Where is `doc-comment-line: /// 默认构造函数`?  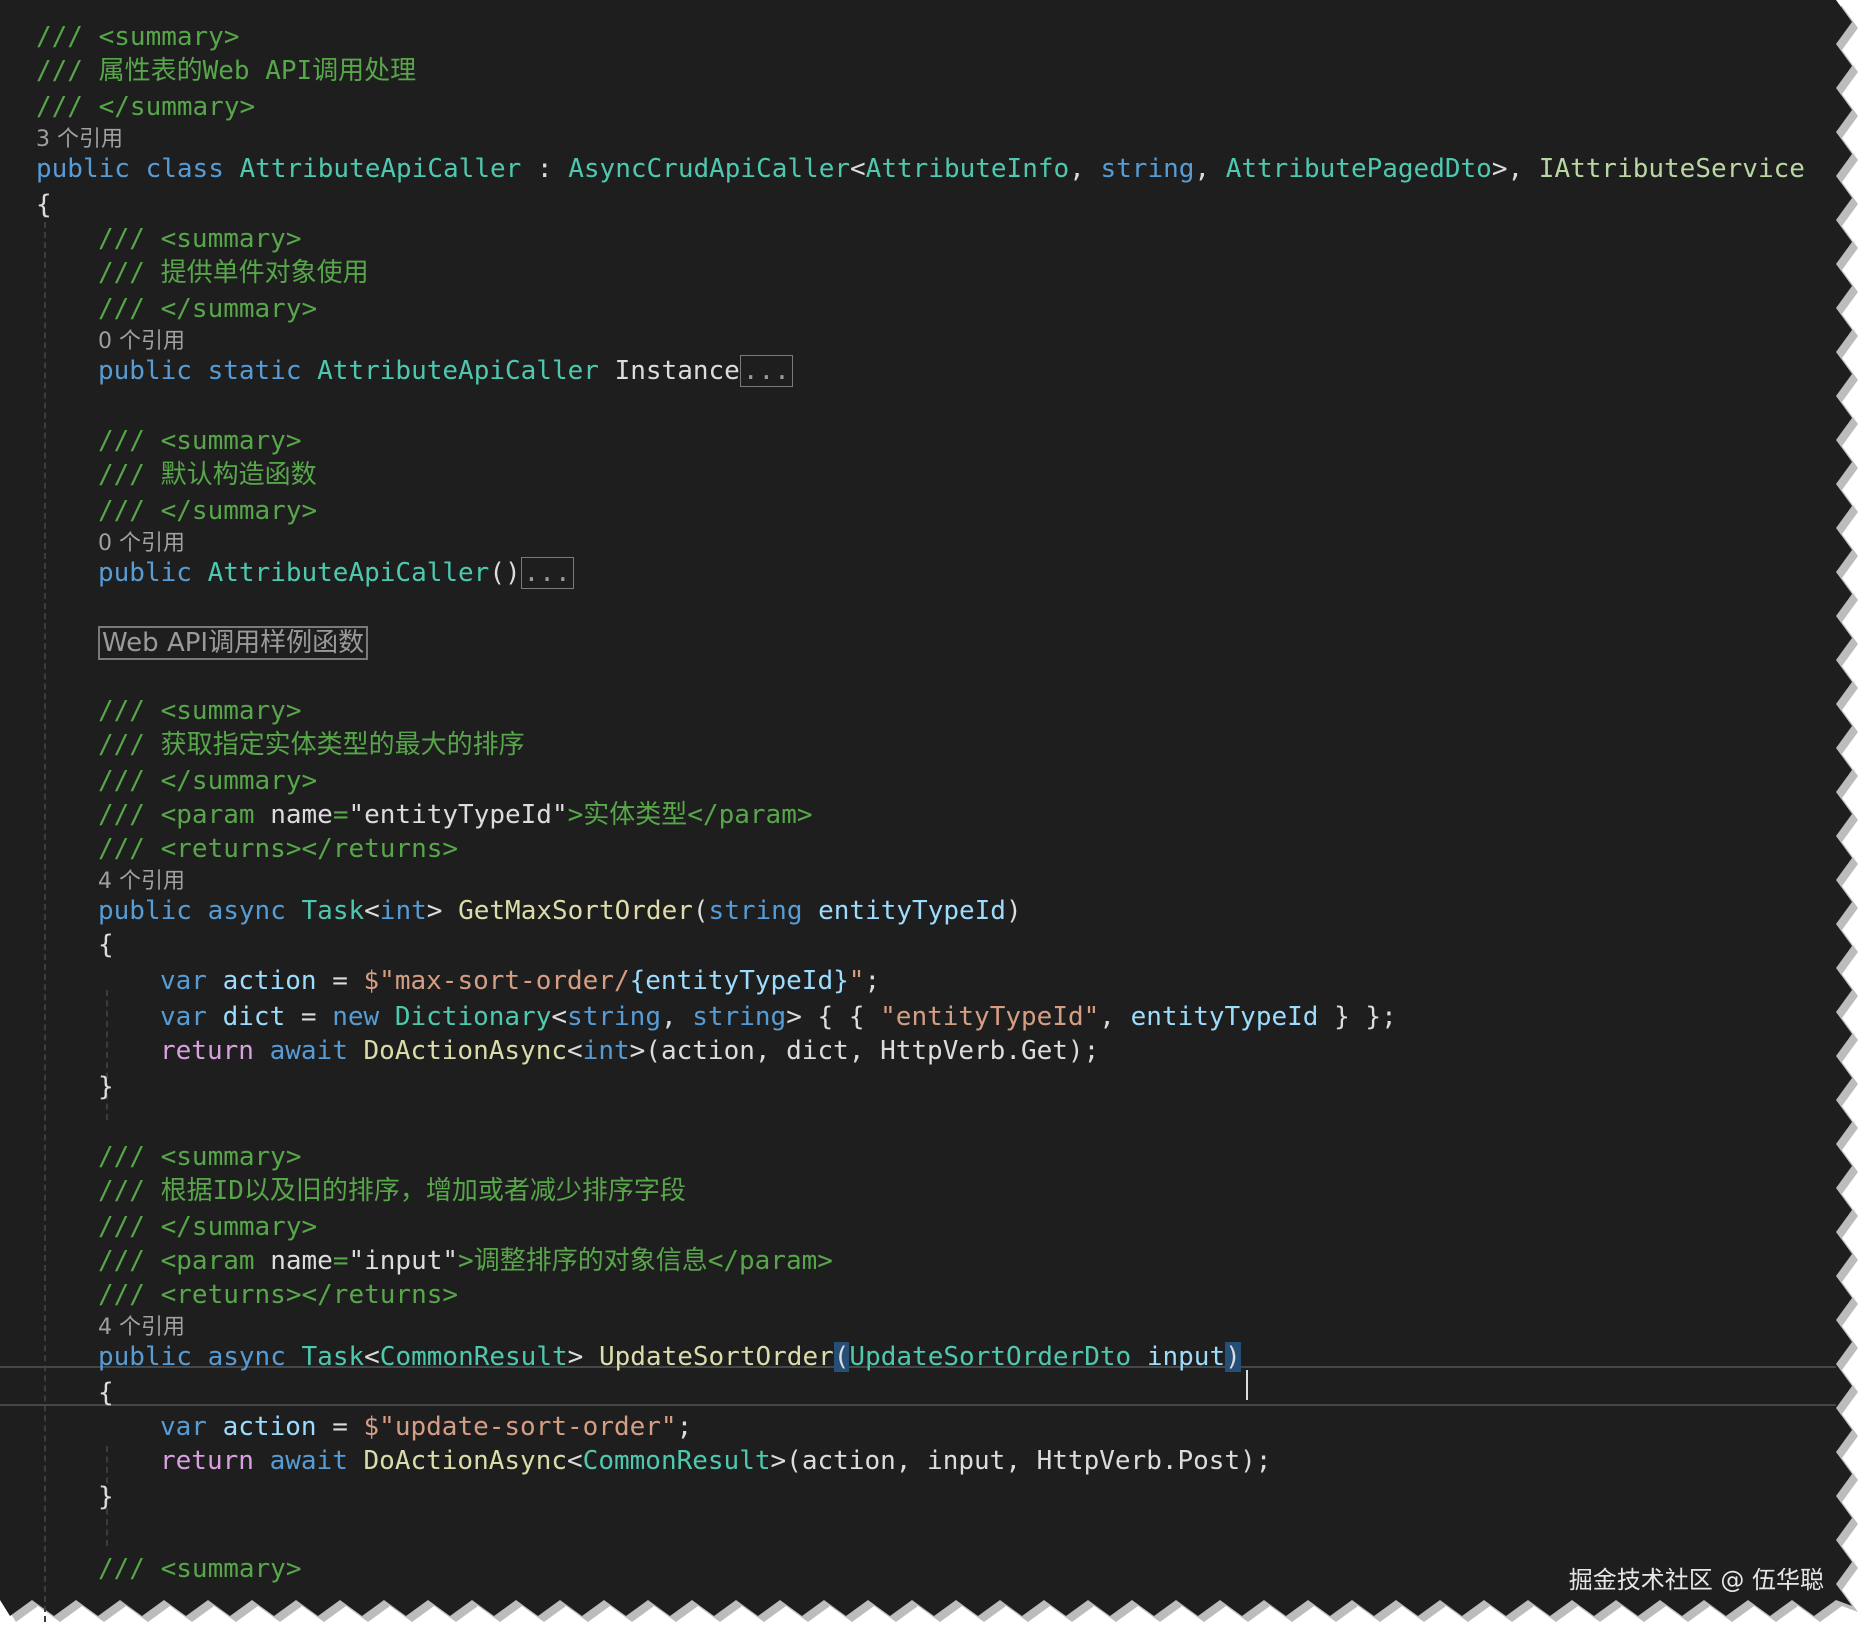 doc-comment-line: /// 默认构造函数 is located at coordinates (207, 475).